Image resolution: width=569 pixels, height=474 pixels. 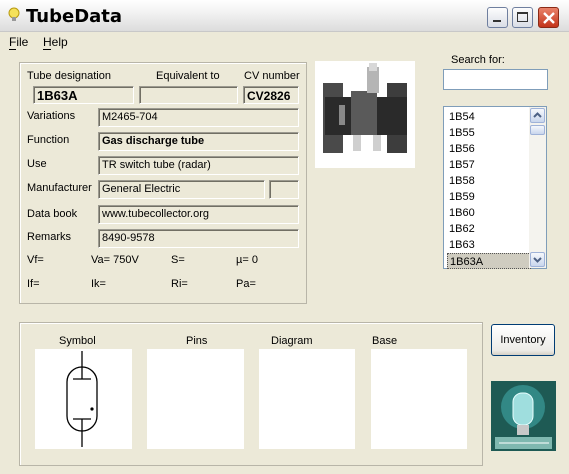 I want to click on manufacturer-extra-field, so click(x=284, y=189).